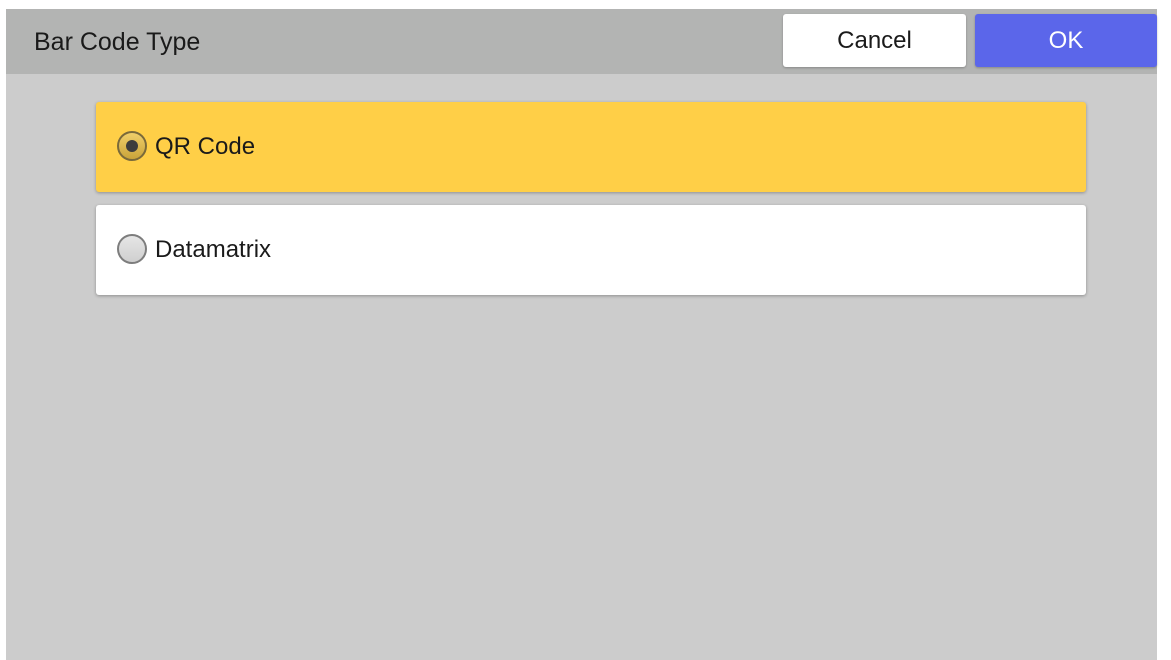 This screenshot has width=1171, height=660. What do you see at coordinates (581, 41) in the screenshot?
I see `dialog-header: Bar Code Type Cancel OK` at bounding box center [581, 41].